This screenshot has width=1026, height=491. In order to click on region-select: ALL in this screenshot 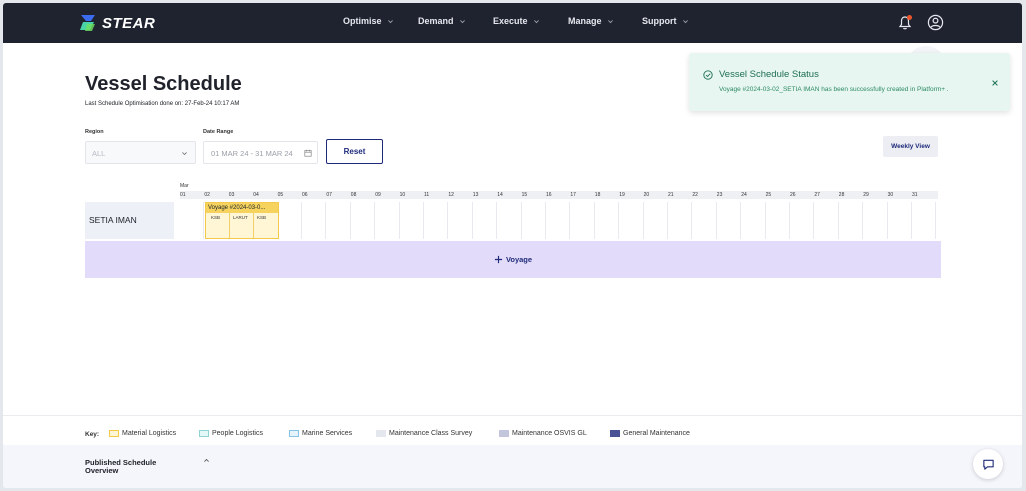, I will do `click(140, 152)`.